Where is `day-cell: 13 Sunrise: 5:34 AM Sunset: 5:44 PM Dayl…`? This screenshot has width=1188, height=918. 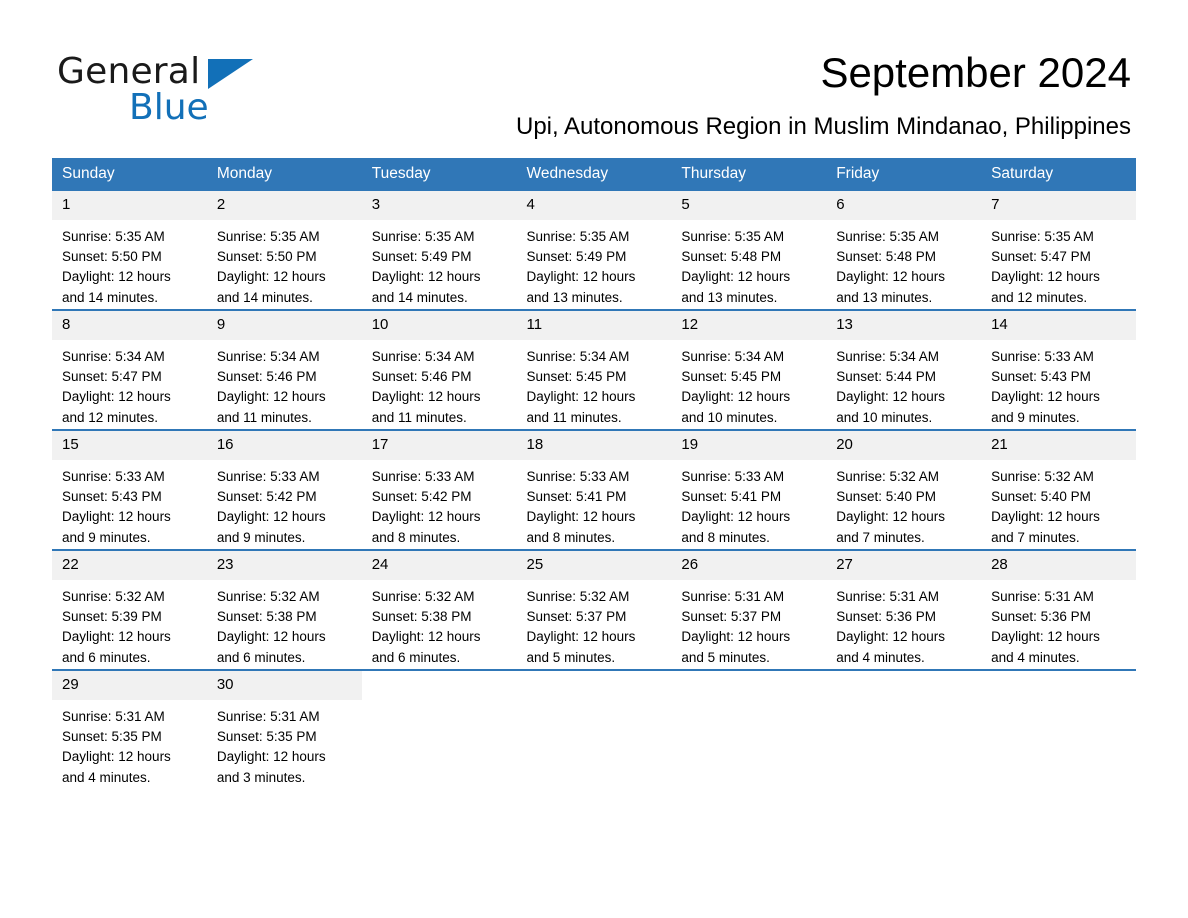 day-cell: 13 Sunrise: 5:34 AM Sunset: 5:44 PM Dayl… is located at coordinates (904, 370).